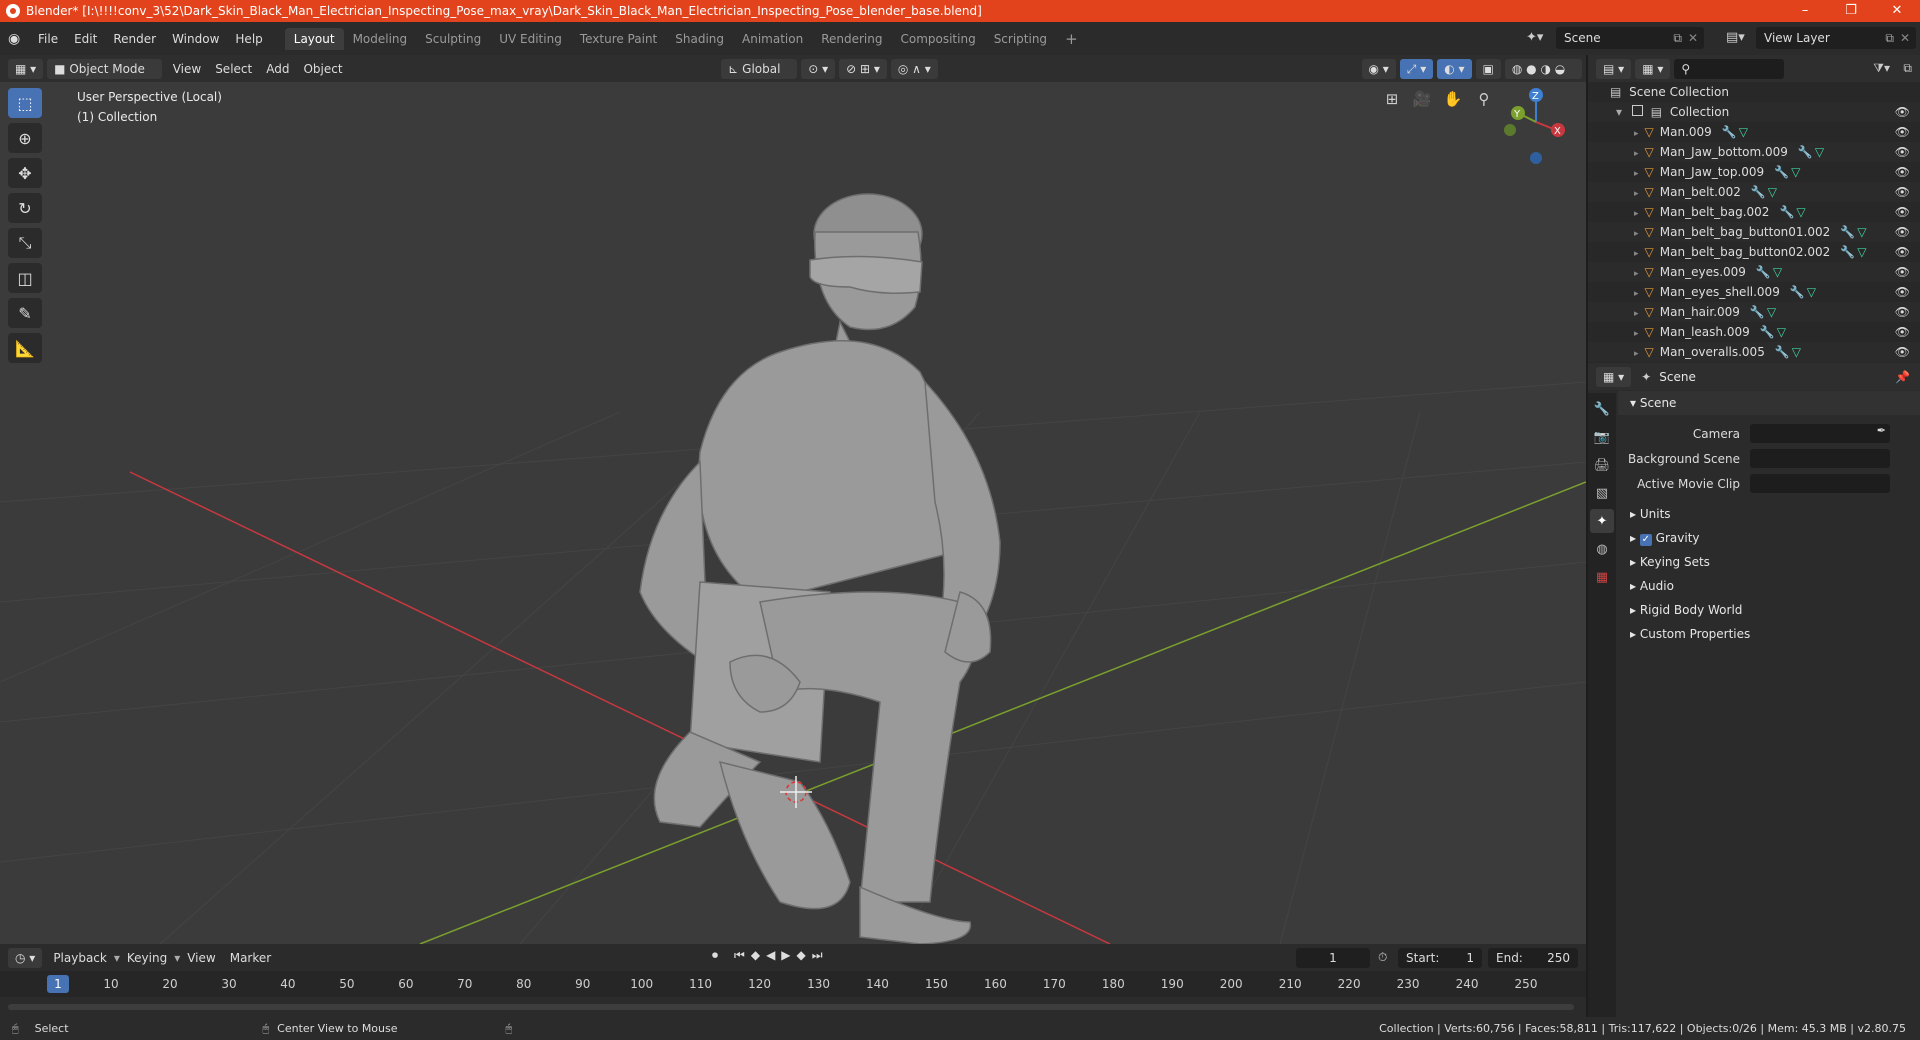 The image size is (1920, 1040). Describe the element at coordinates (1754, 352) in the screenshot. I see `outliner-item: ▸ ▽ Man_overalls.005 🔧 ▽ 👁` at that location.